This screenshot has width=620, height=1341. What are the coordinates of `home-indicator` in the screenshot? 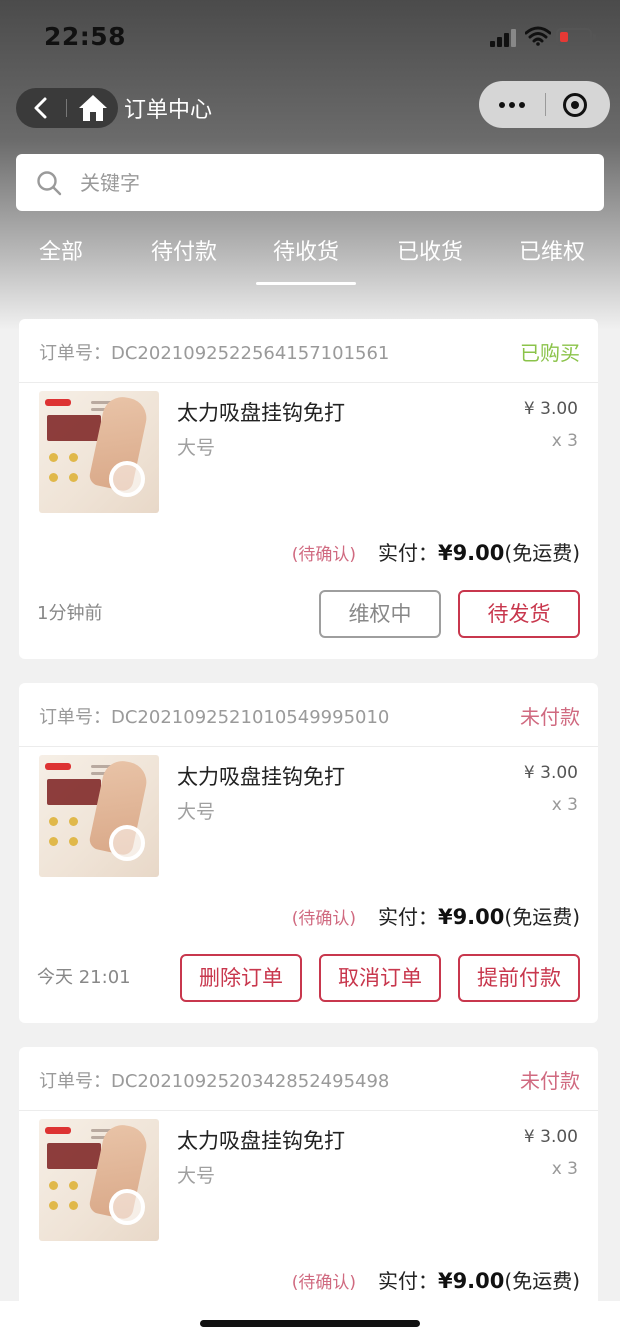 It's located at (310, 1323).